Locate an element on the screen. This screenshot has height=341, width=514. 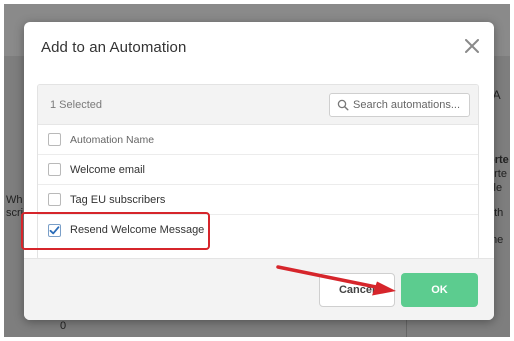
modal-title: Add to an Automation is located at coordinates (114, 47).